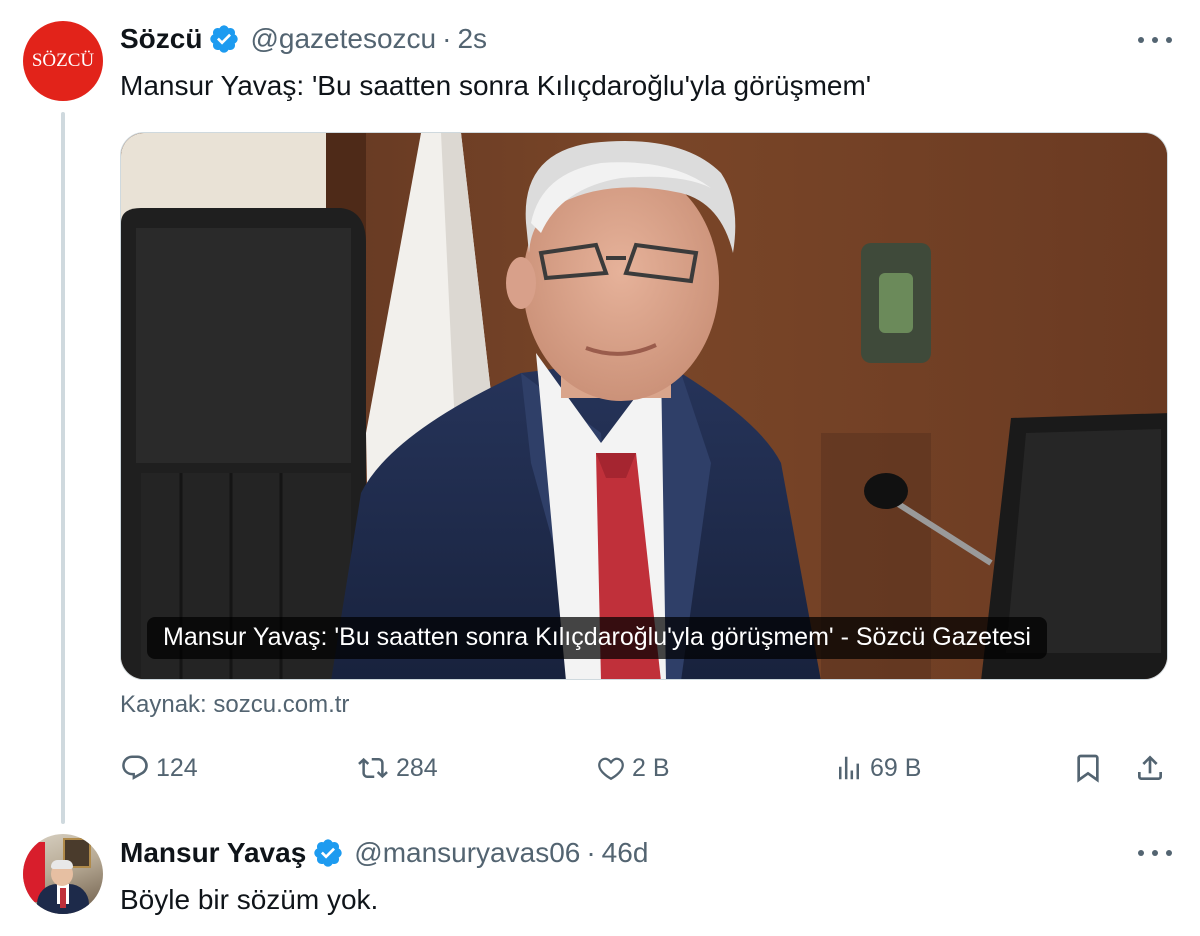 Image resolution: width=1200 pixels, height=936 pixels. I want to click on handle: @gazetesozcu, so click(343, 39).